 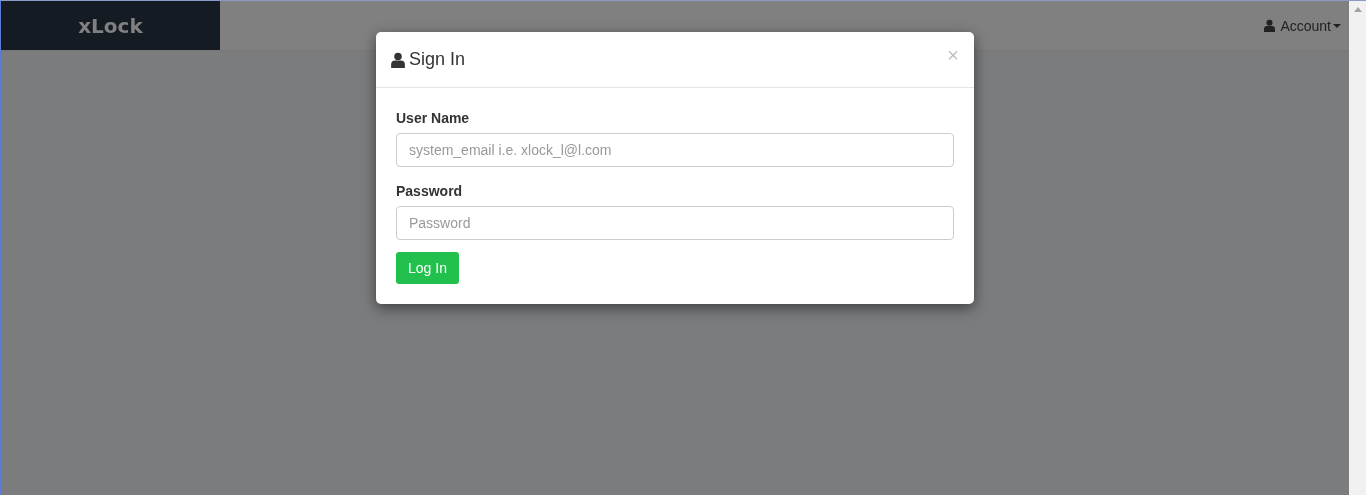 What do you see at coordinates (110, 25) in the screenshot?
I see `brand-logo: xLock` at bounding box center [110, 25].